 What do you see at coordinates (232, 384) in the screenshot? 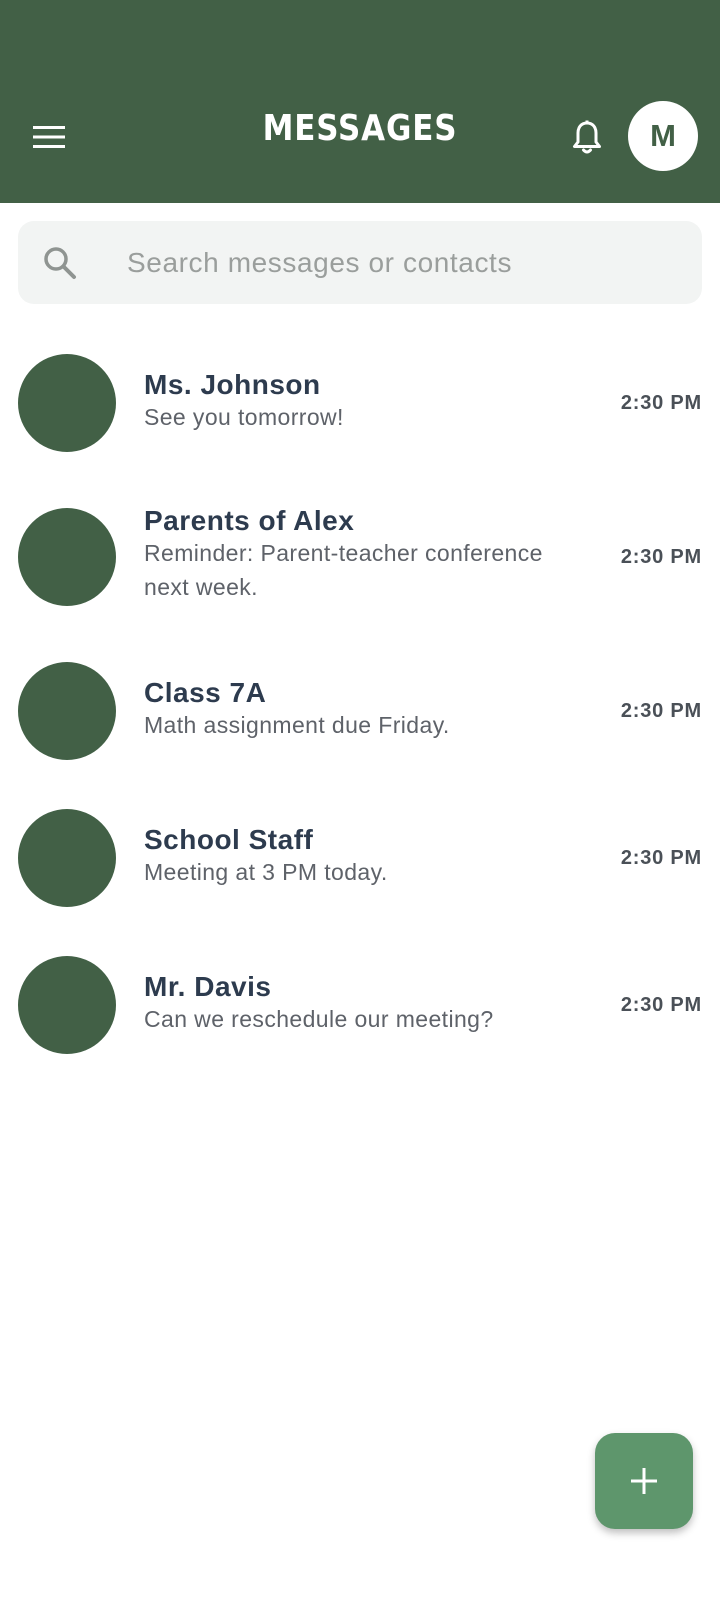
I see `contact-name: Ms. Johnson` at bounding box center [232, 384].